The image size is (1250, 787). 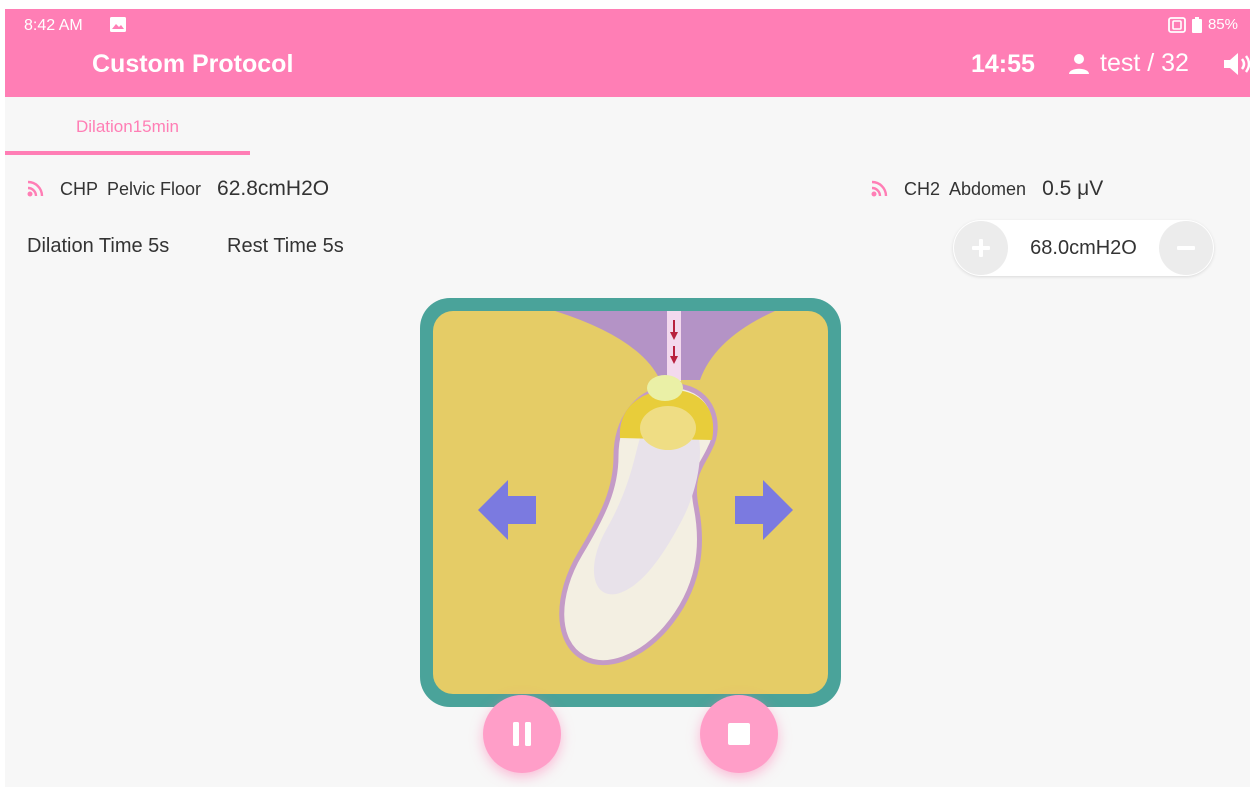 I want to click on battery-percent: 85%, so click(x=1222, y=24).